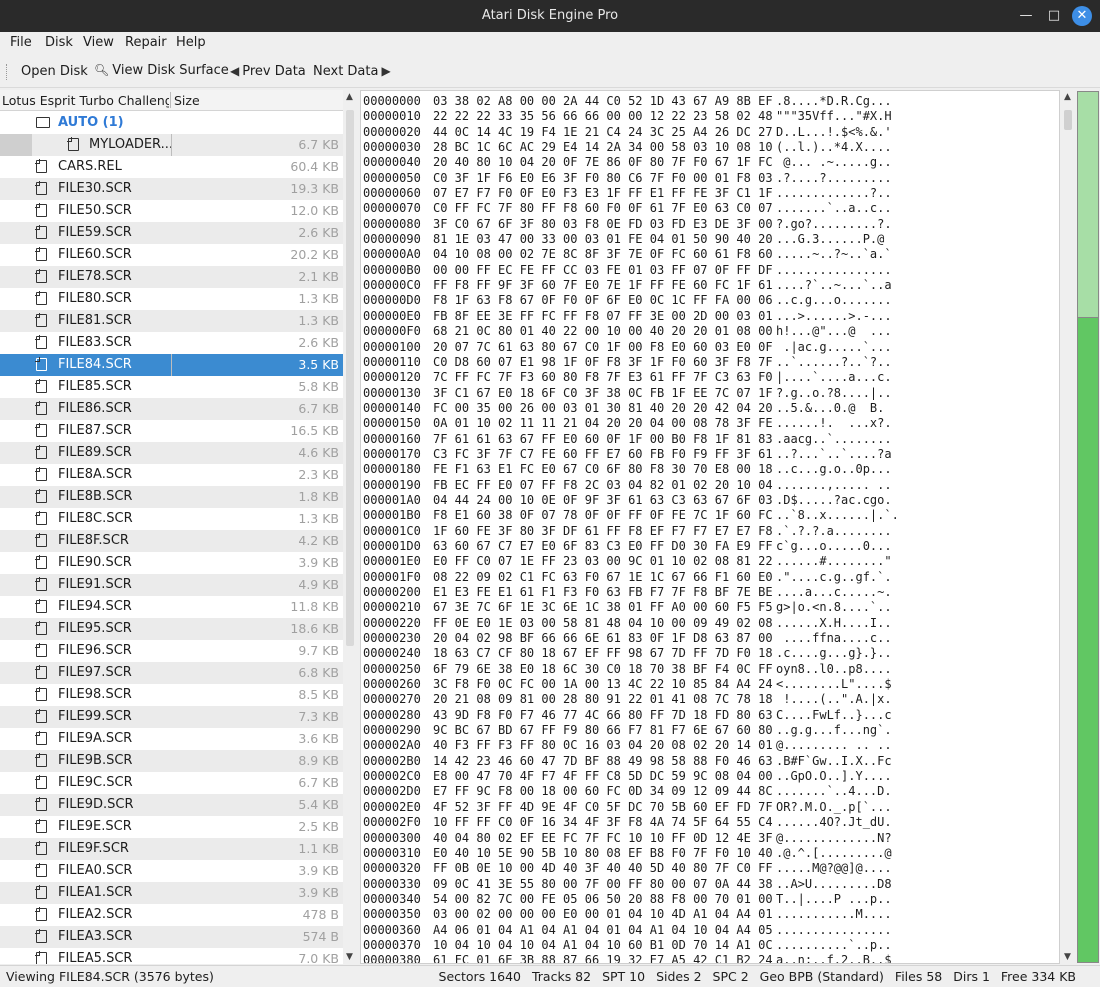 The image size is (1100, 987). Describe the element at coordinates (171, 387) in the screenshot. I see `tree-row: FILE85.SCR 5.8 KB` at that location.